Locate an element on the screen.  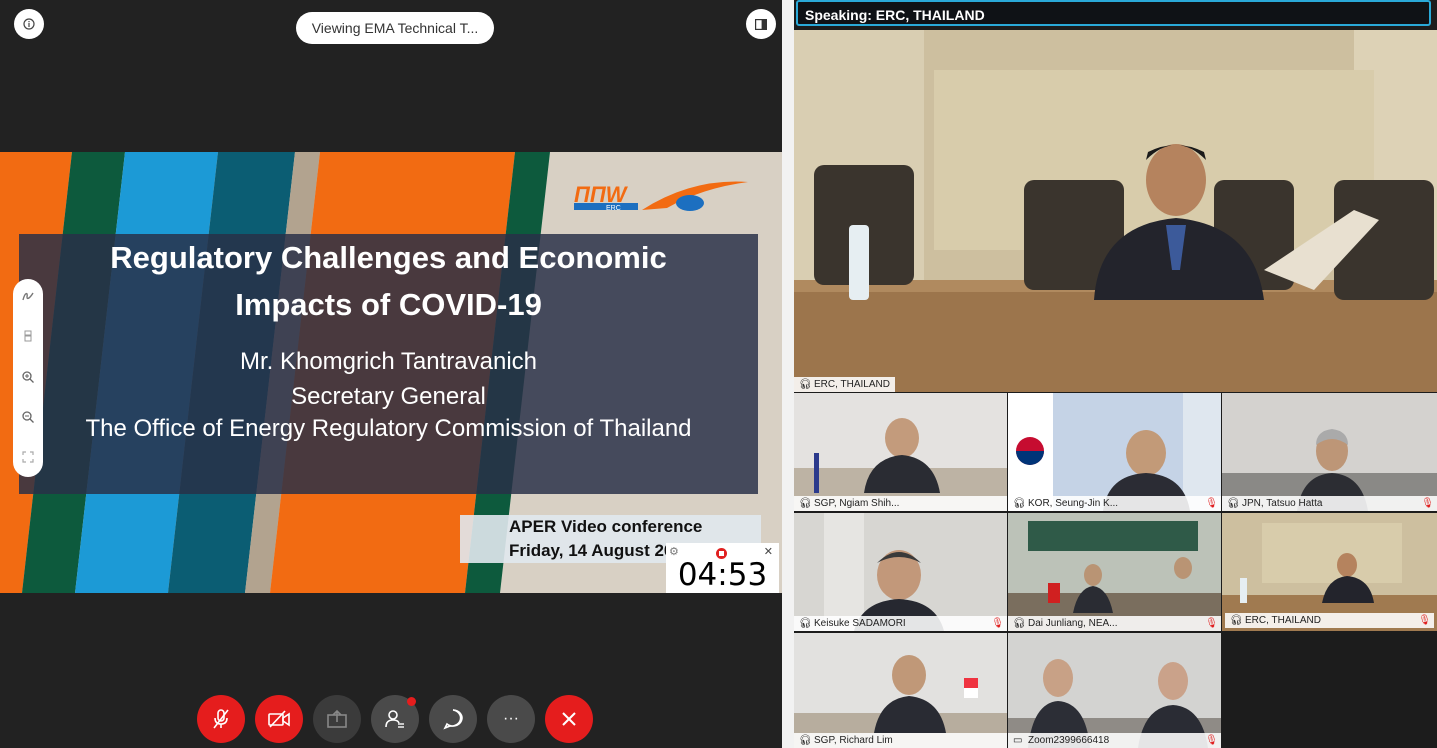
participant-name-tag: ▭ Zoom2399666418 🎙︎ is located at coordinates (1114, 740).